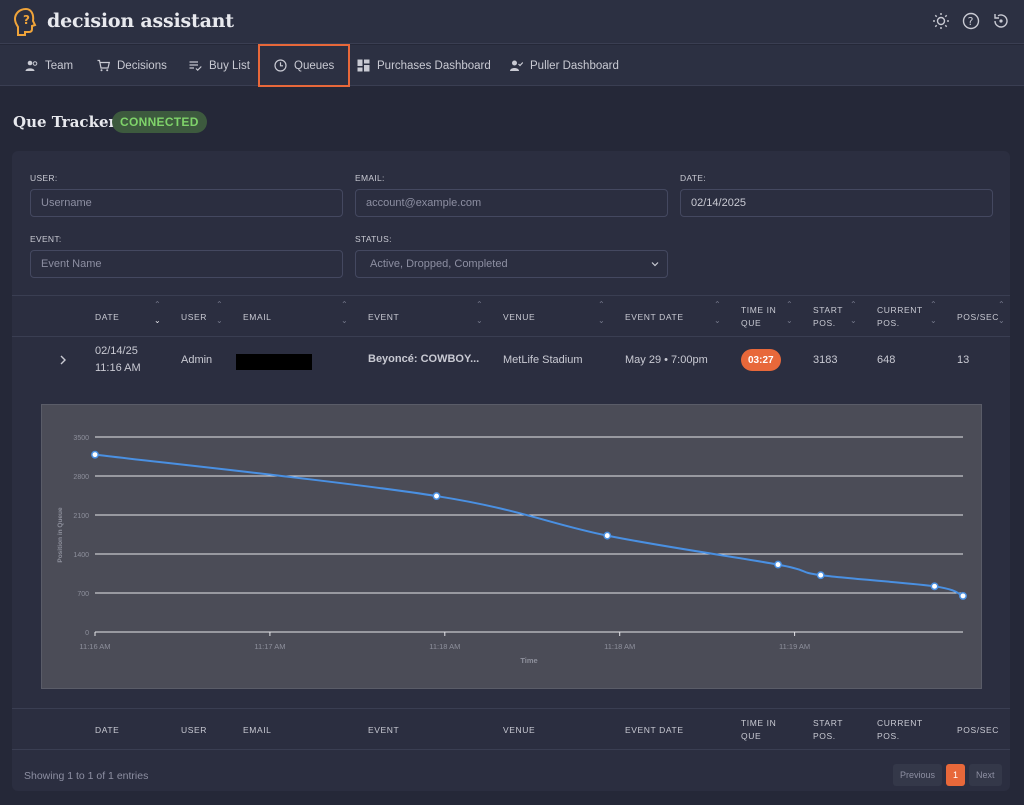 The height and width of the screenshot is (805, 1024). What do you see at coordinates (87, 633) in the screenshot?
I see `y-tick-label: 0` at bounding box center [87, 633].